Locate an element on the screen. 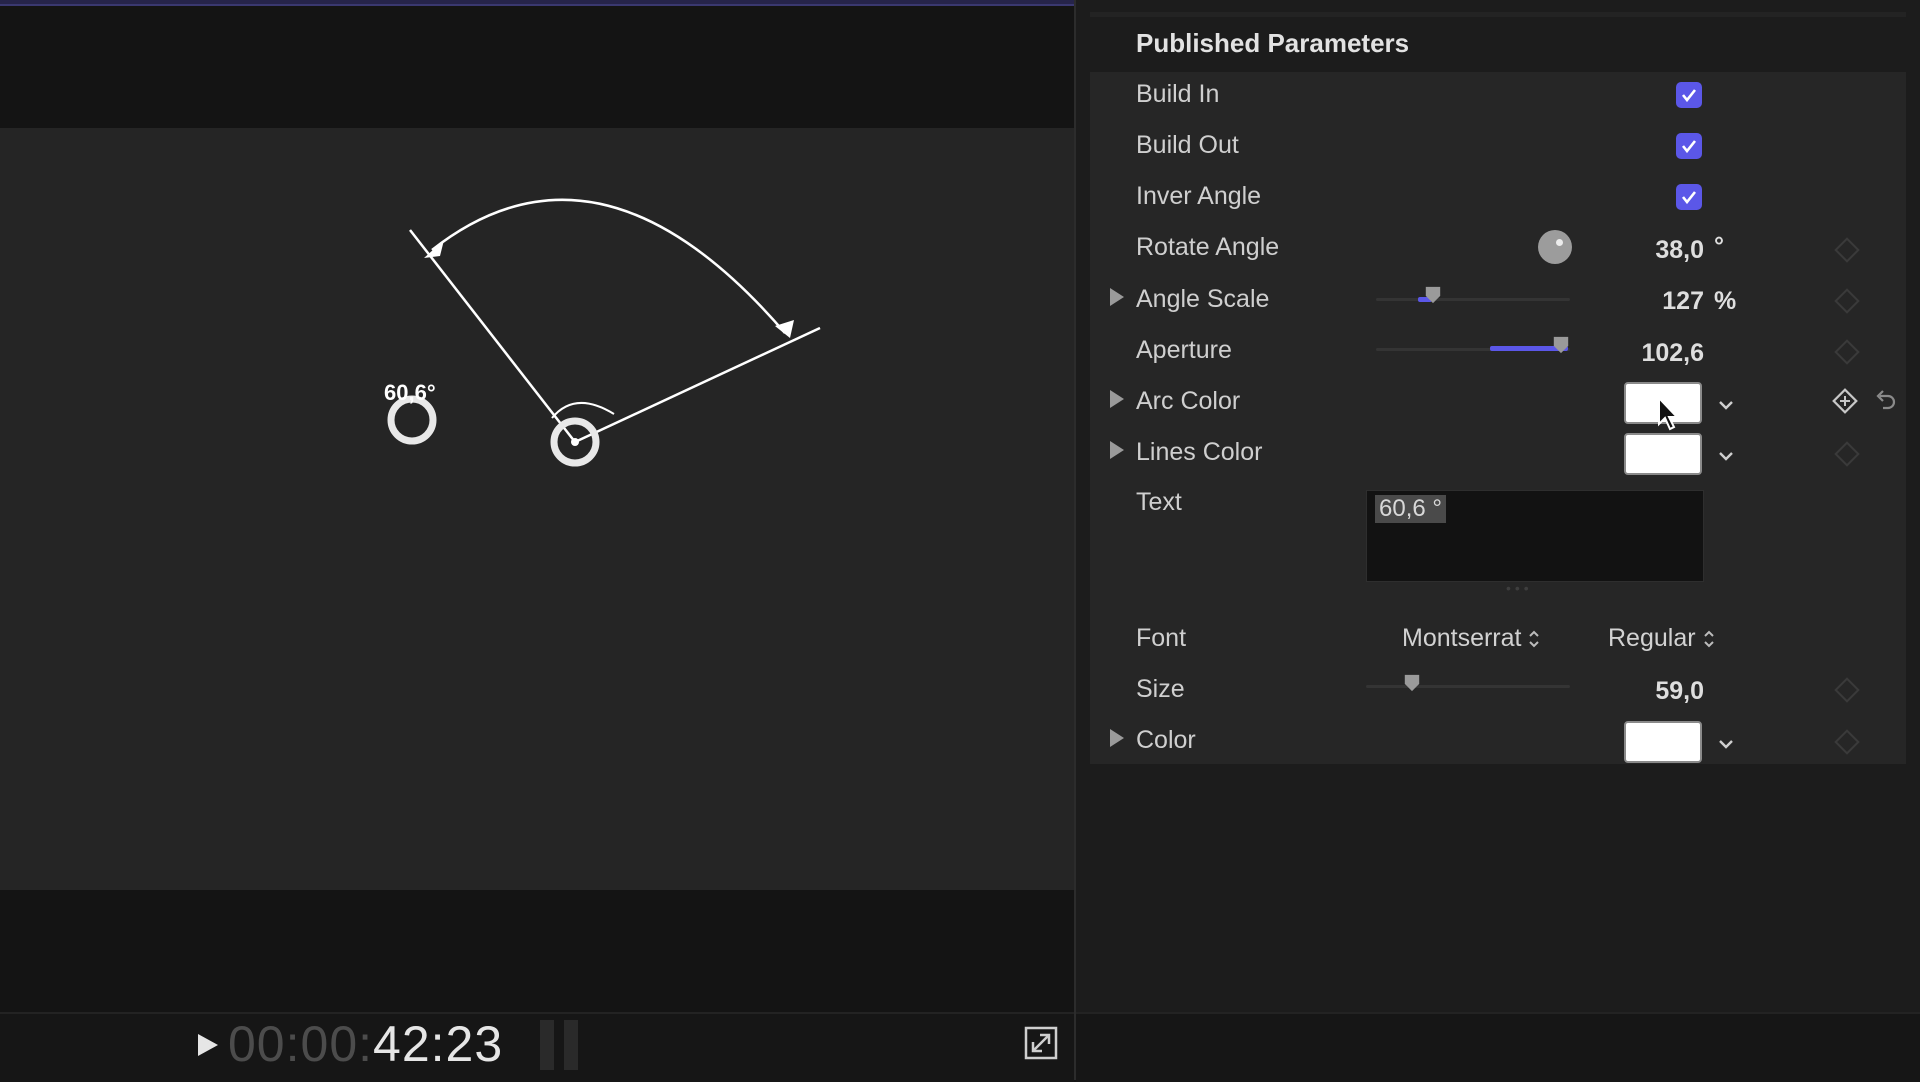 Image resolution: width=1920 pixels, height=1082 pixels. build-out-label: Build Out is located at coordinates (1187, 145).